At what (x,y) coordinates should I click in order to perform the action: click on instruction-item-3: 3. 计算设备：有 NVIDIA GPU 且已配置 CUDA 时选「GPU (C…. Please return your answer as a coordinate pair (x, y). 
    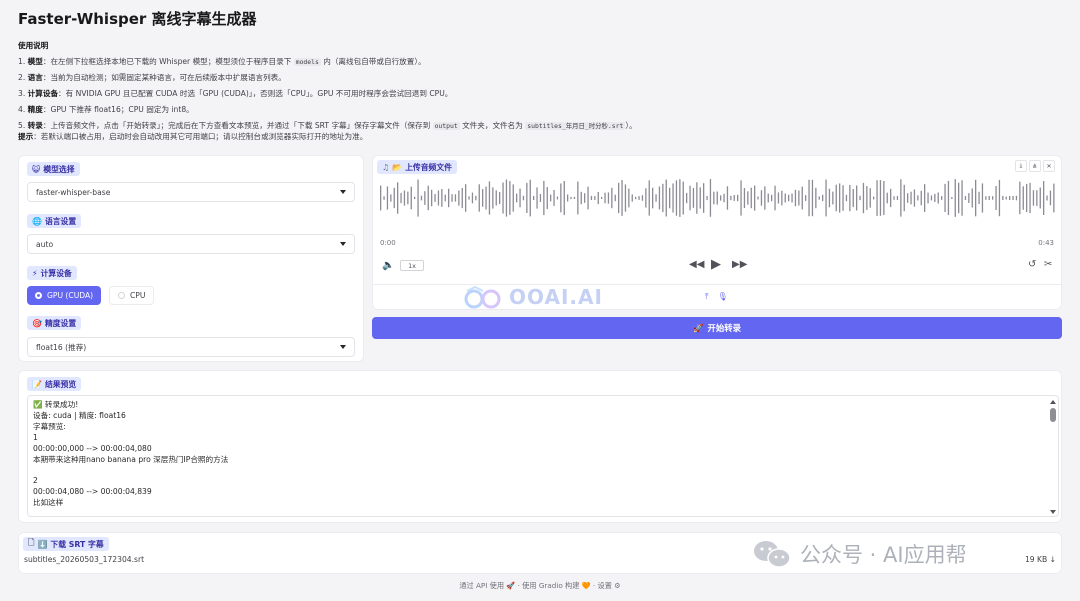
    Looking at the image, I should click on (235, 93).